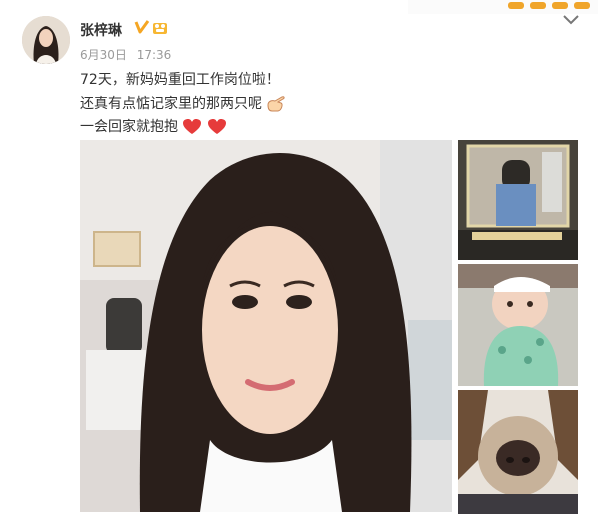  I want to click on avatar, so click(46, 40).